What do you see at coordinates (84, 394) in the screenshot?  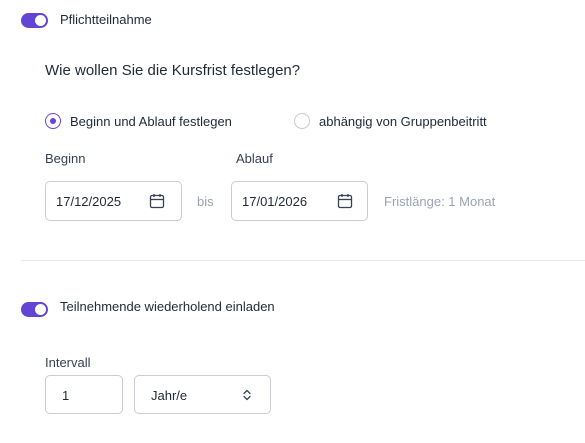 I see `interval-number-input: 1` at bounding box center [84, 394].